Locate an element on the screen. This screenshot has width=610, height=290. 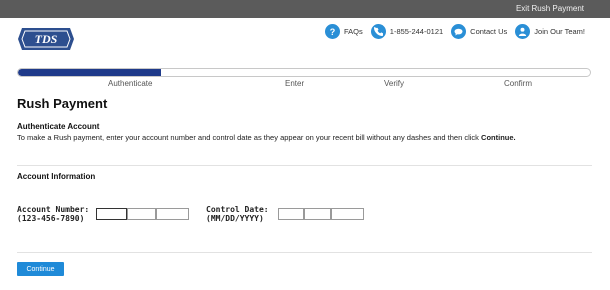
step-enter: Enter is located at coordinates (295, 83).